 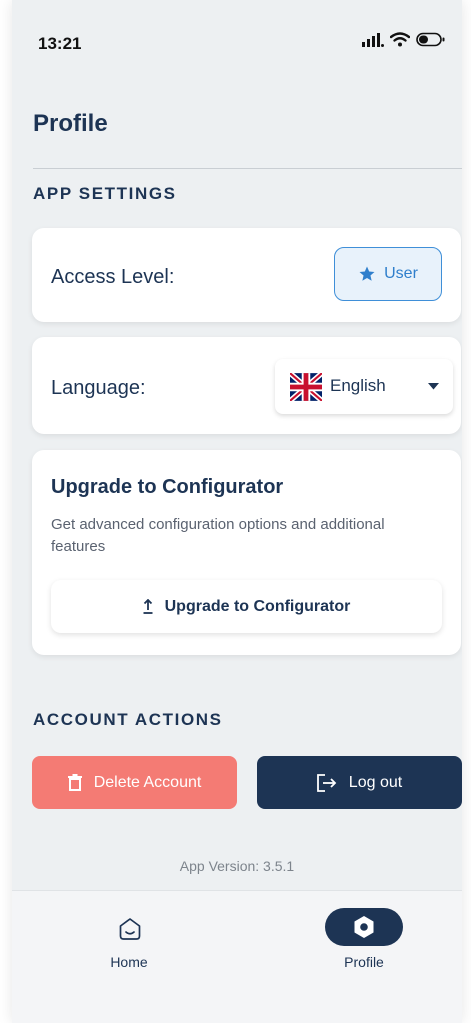 I want to click on nav-item-profile: Profile, so click(x=364, y=936).